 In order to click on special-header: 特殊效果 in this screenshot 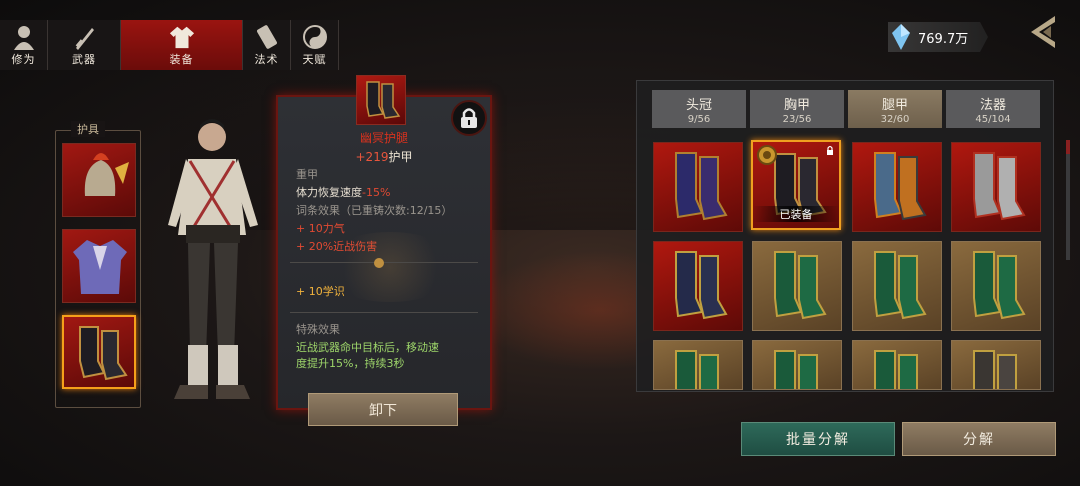, I will do `click(318, 329)`.